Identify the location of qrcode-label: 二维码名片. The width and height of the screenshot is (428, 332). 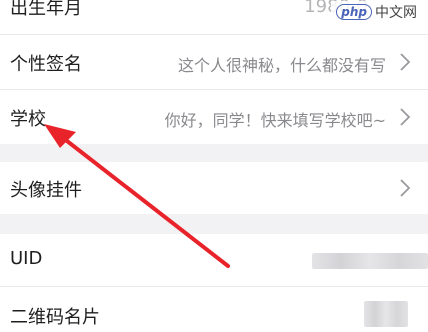
(55, 317).